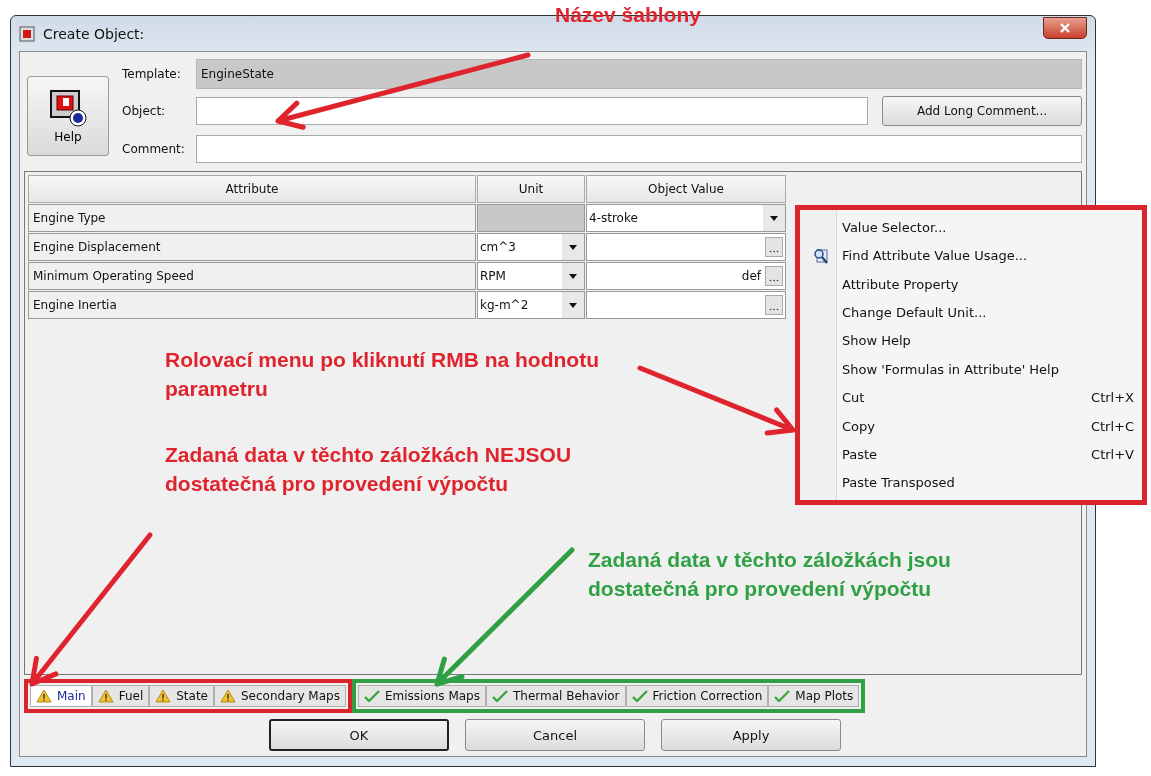  Describe the element at coordinates (151, 74) in the screenshot. I see `template-label: Template:` at that location.